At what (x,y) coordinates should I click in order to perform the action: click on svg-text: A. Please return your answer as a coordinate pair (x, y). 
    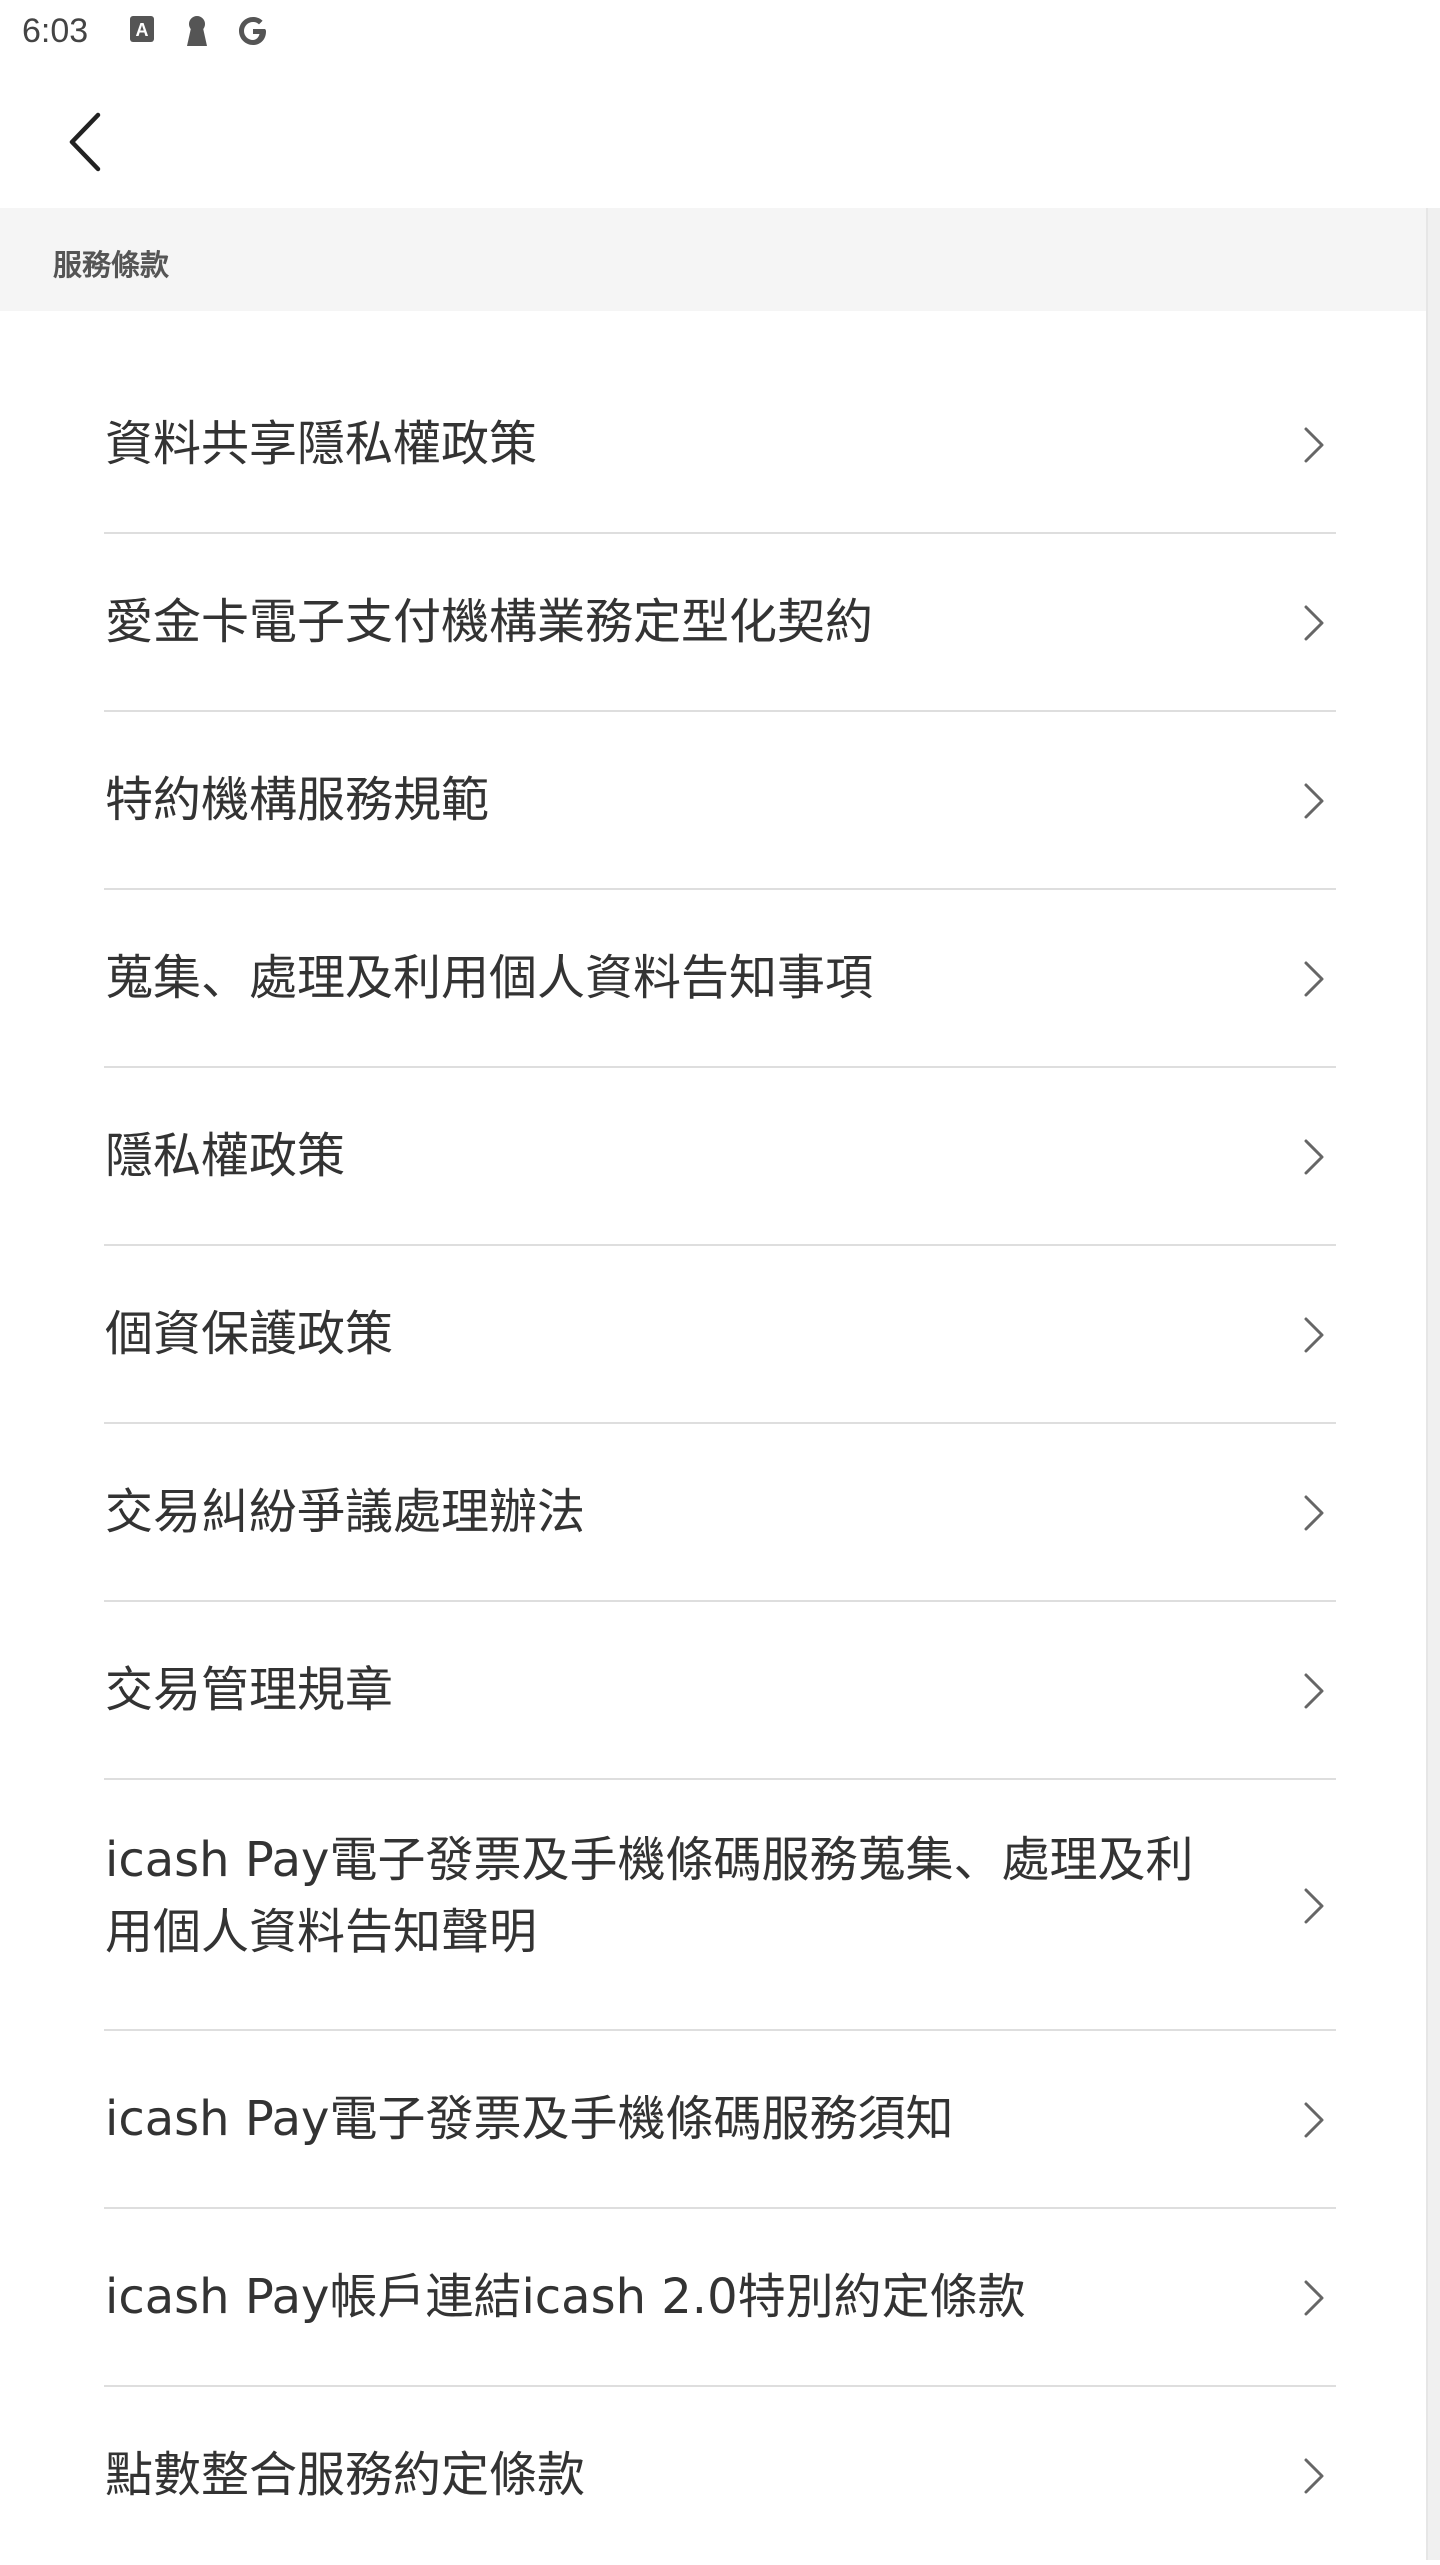
    Looking at the image, I should click on (142, 30).